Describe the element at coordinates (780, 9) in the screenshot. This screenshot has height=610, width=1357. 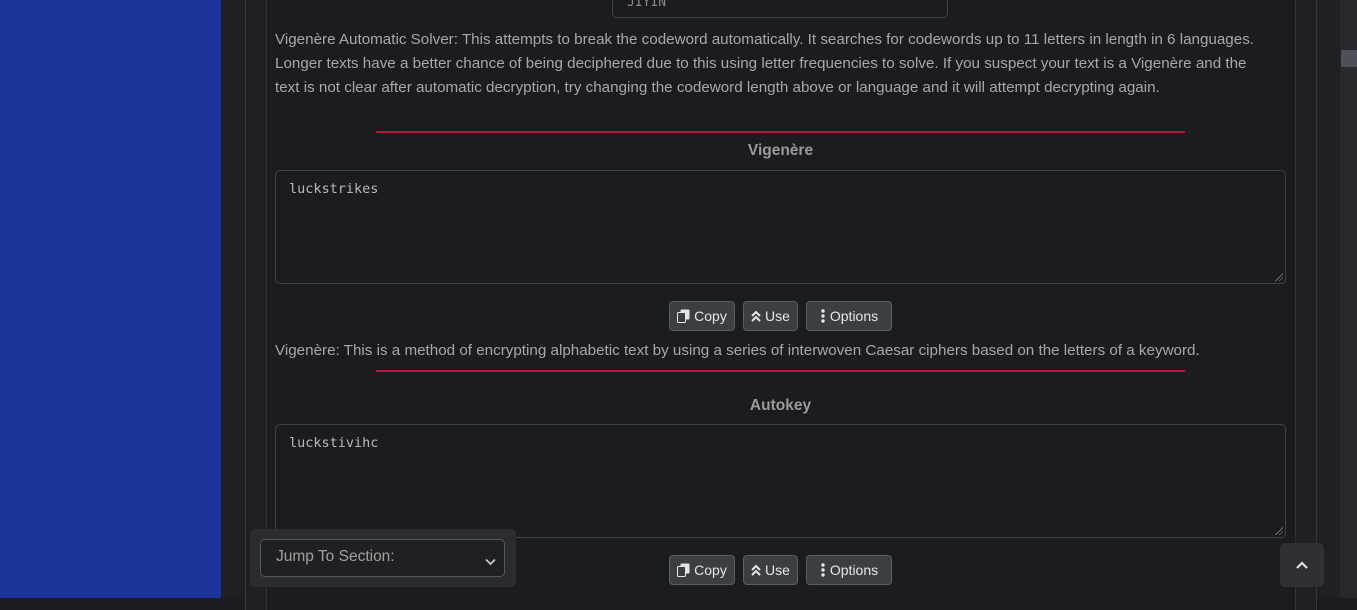
I see `codeword-field: JIYIN` at that location.